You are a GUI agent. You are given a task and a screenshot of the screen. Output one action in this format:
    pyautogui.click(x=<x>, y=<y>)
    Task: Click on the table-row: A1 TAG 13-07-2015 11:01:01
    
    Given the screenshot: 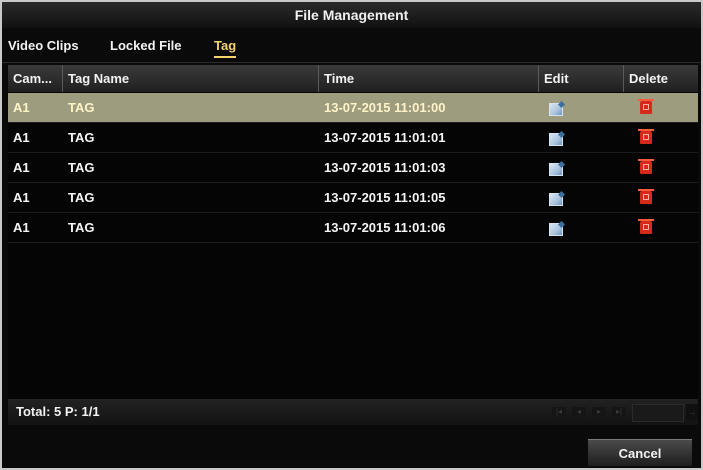 What is the action you would take?
    pyautogui.click(x=353, y=138)
    